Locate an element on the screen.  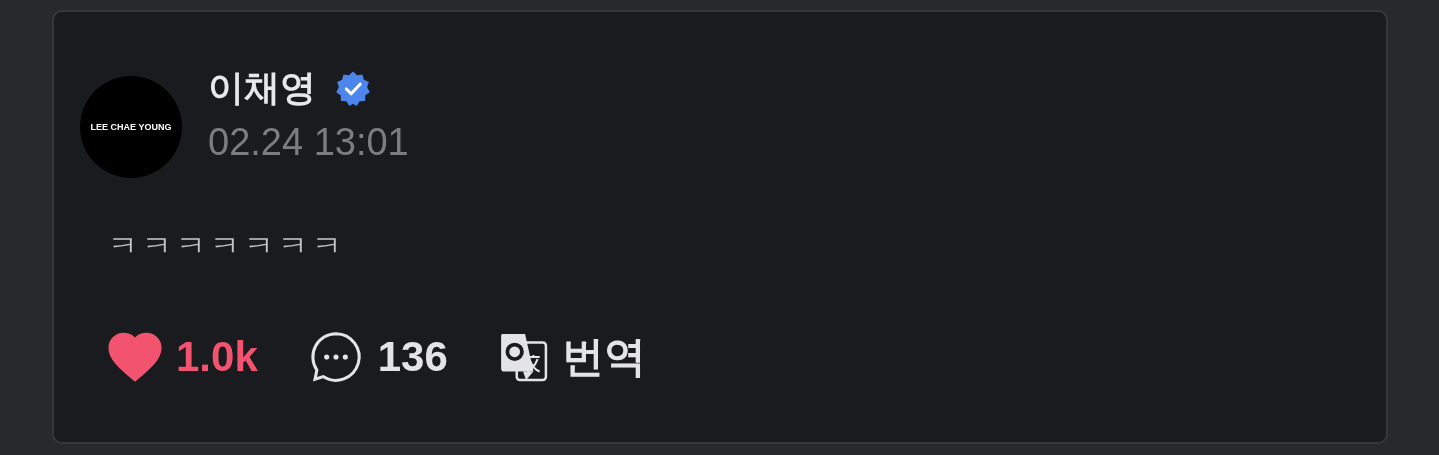
avatar: LEE CHAE YOUNG is located at coordinates (131, 127).